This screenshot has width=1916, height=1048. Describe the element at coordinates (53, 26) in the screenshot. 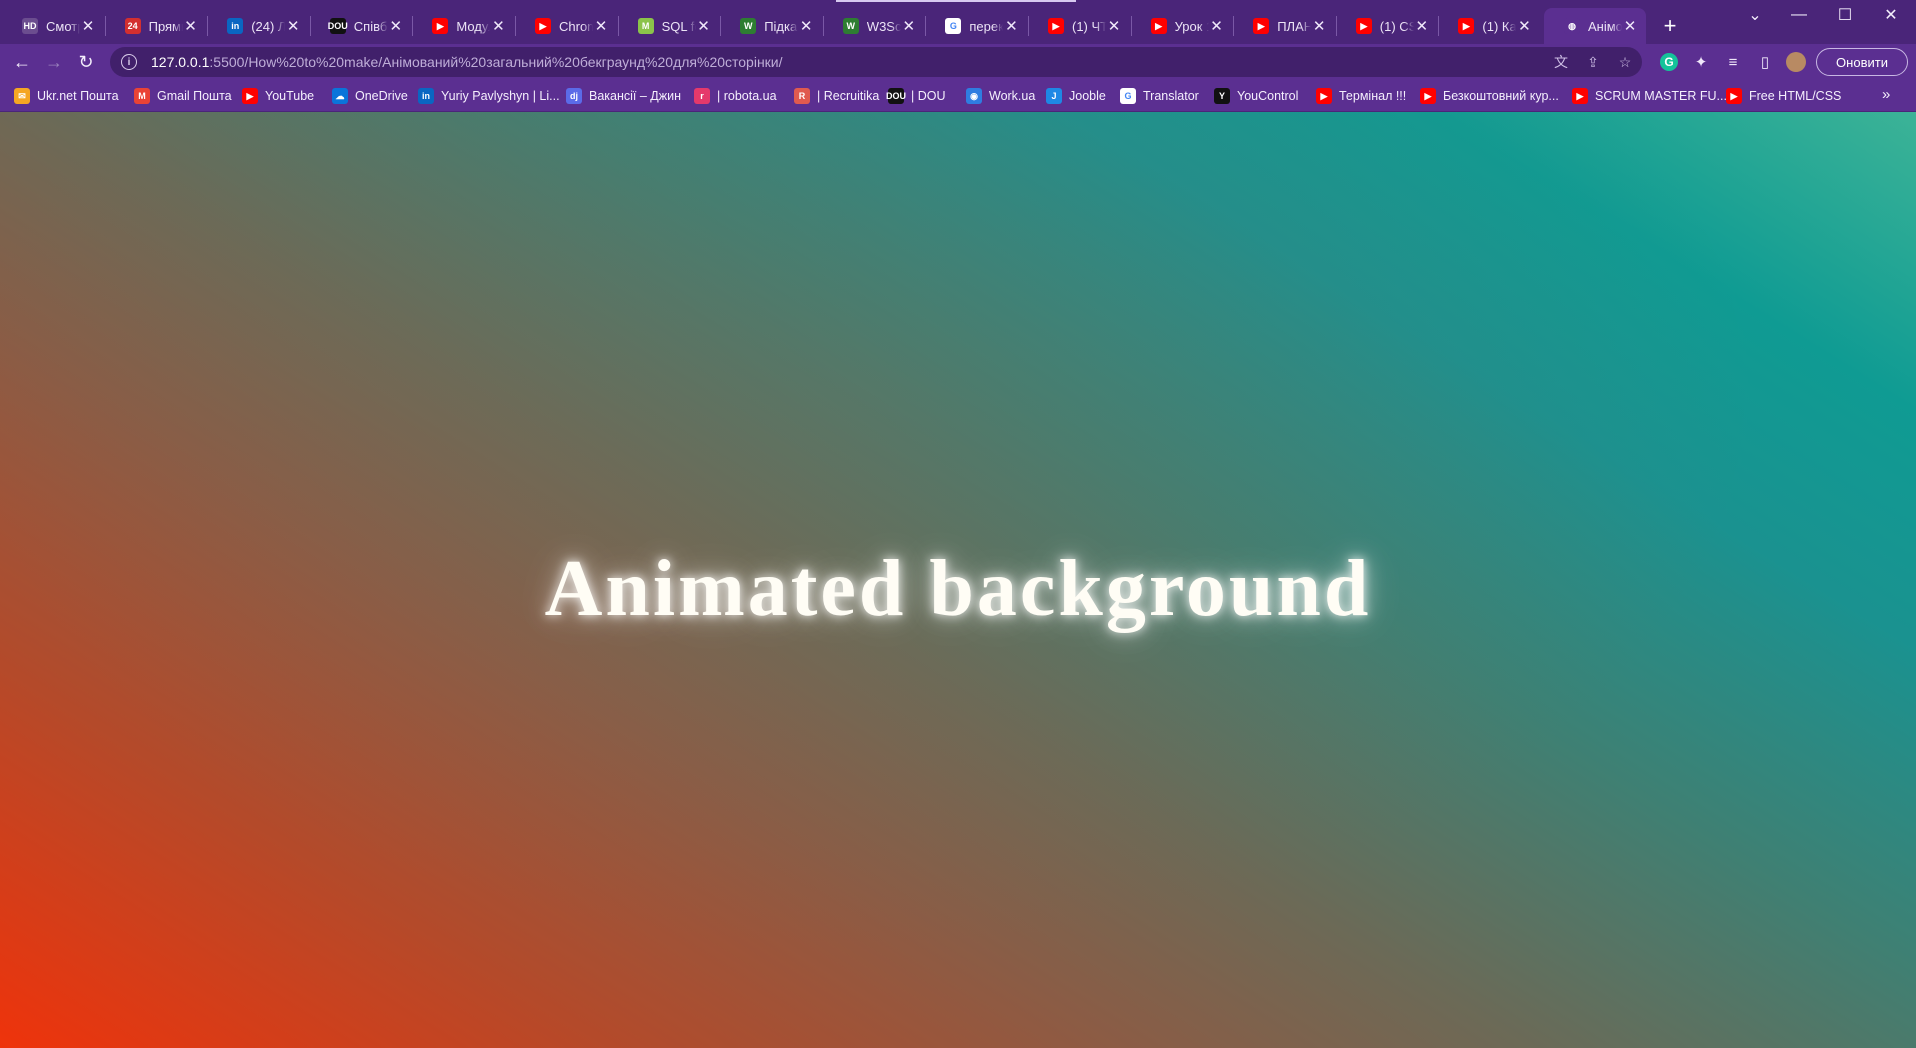

I see `browser-tab: HD Смотр✕` at that location.